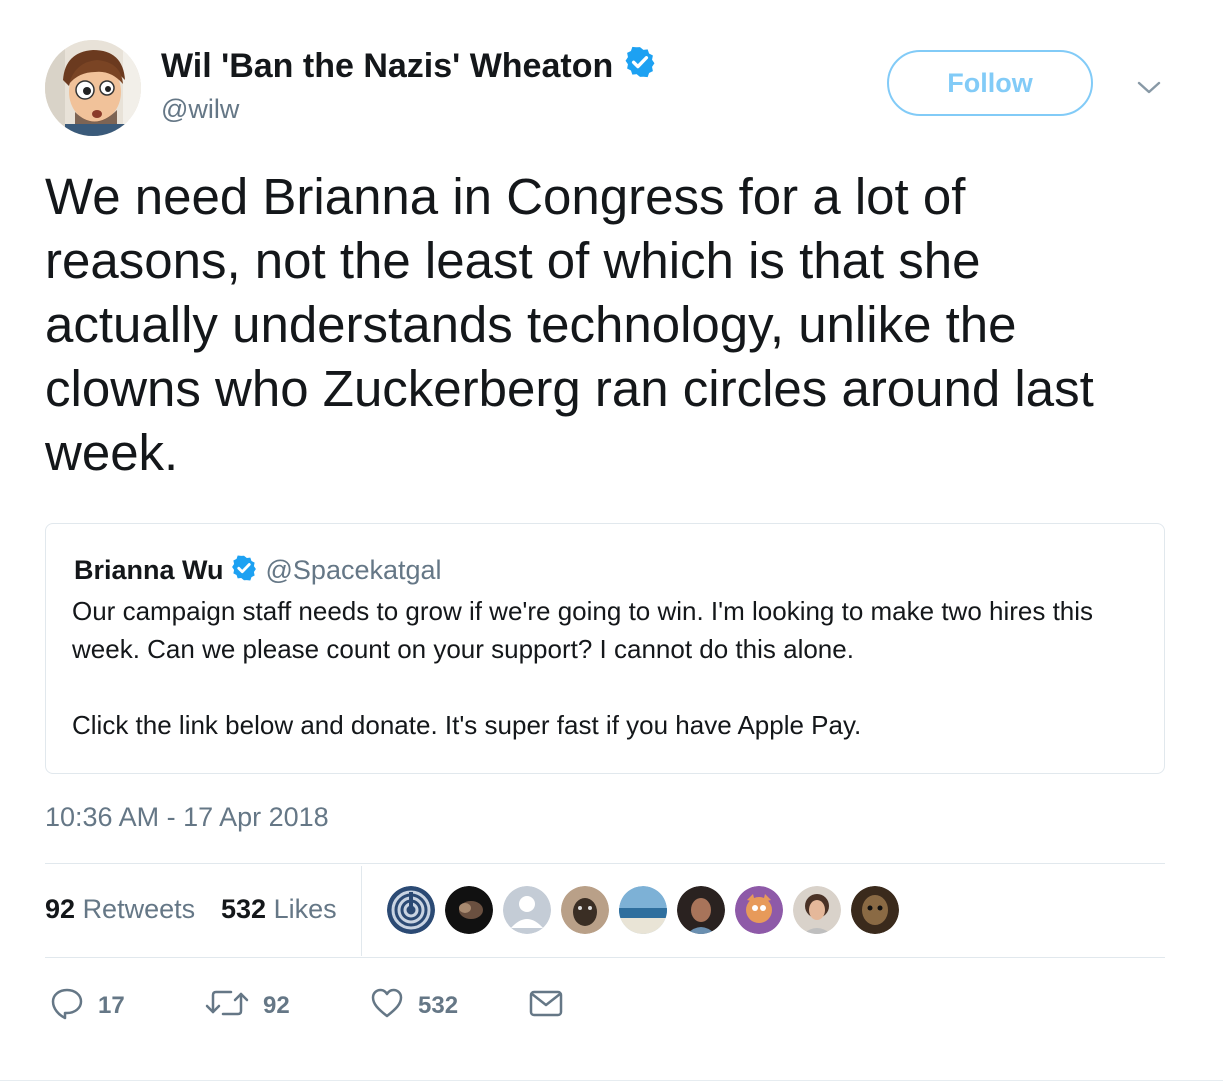 The height and width of the screenshot is (1085, 1223). I want to click on cartoon-face-icon, so click(93, 88).